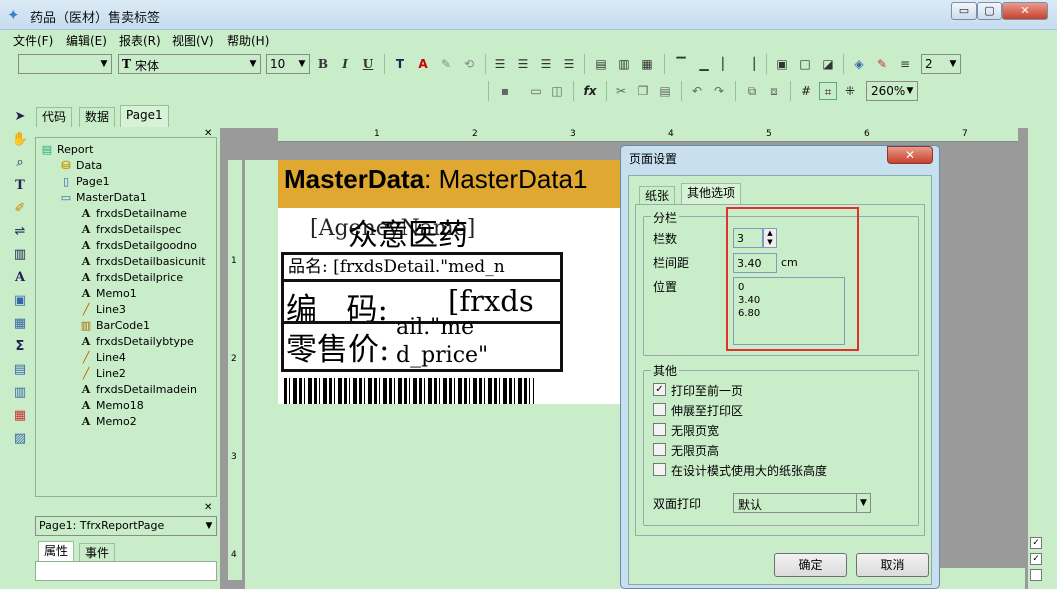 The width and height of the screenshot is (1057, 589). What do you see at coordinates (752, 91) in the screenshot?
I see `group-icon: ⧉` at bounding box center [752, 91].